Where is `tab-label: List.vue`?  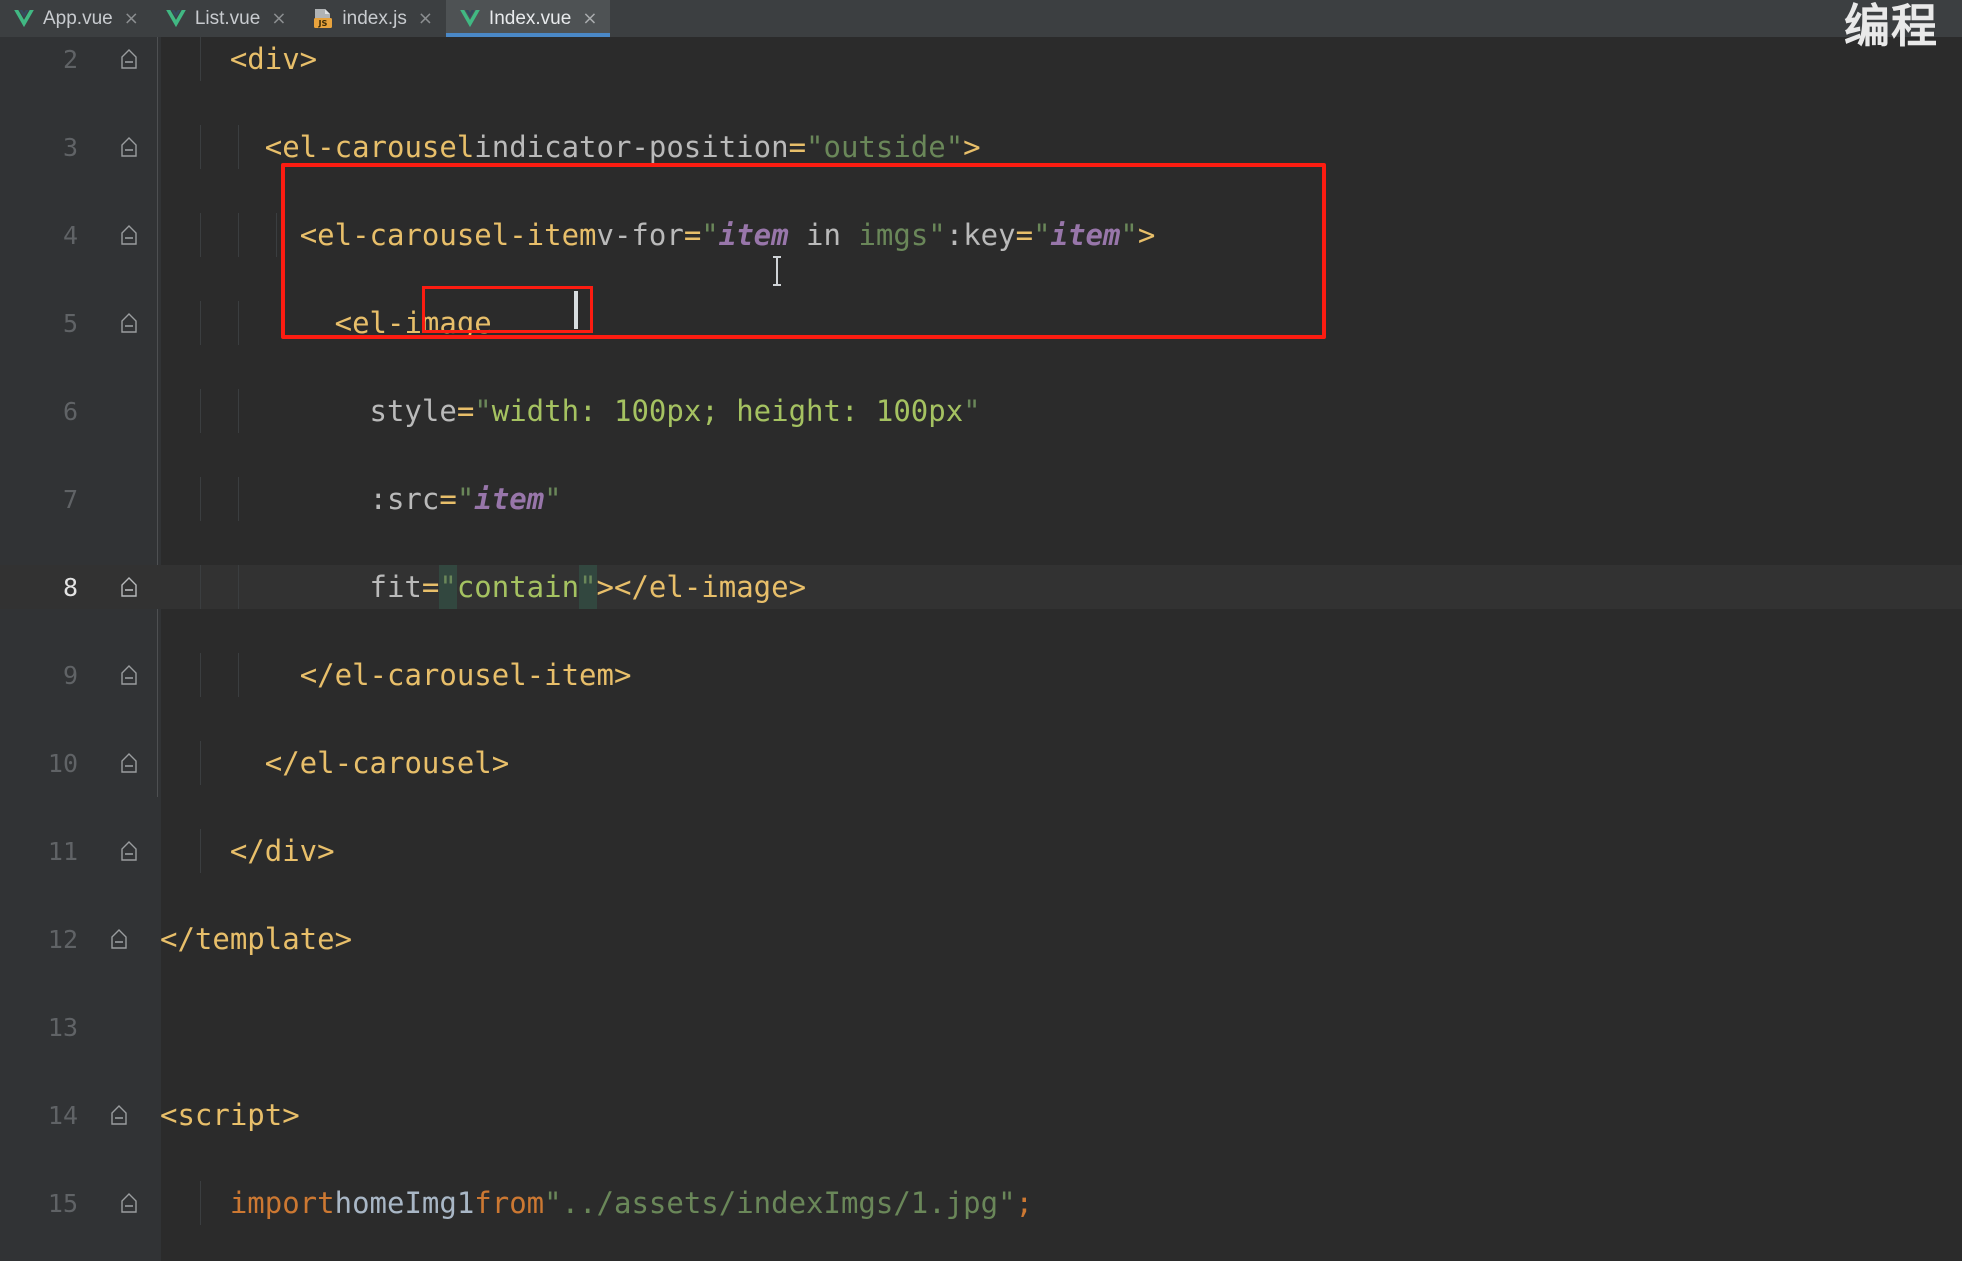
tab-label: List.vue is located at coordinates (227, 18).